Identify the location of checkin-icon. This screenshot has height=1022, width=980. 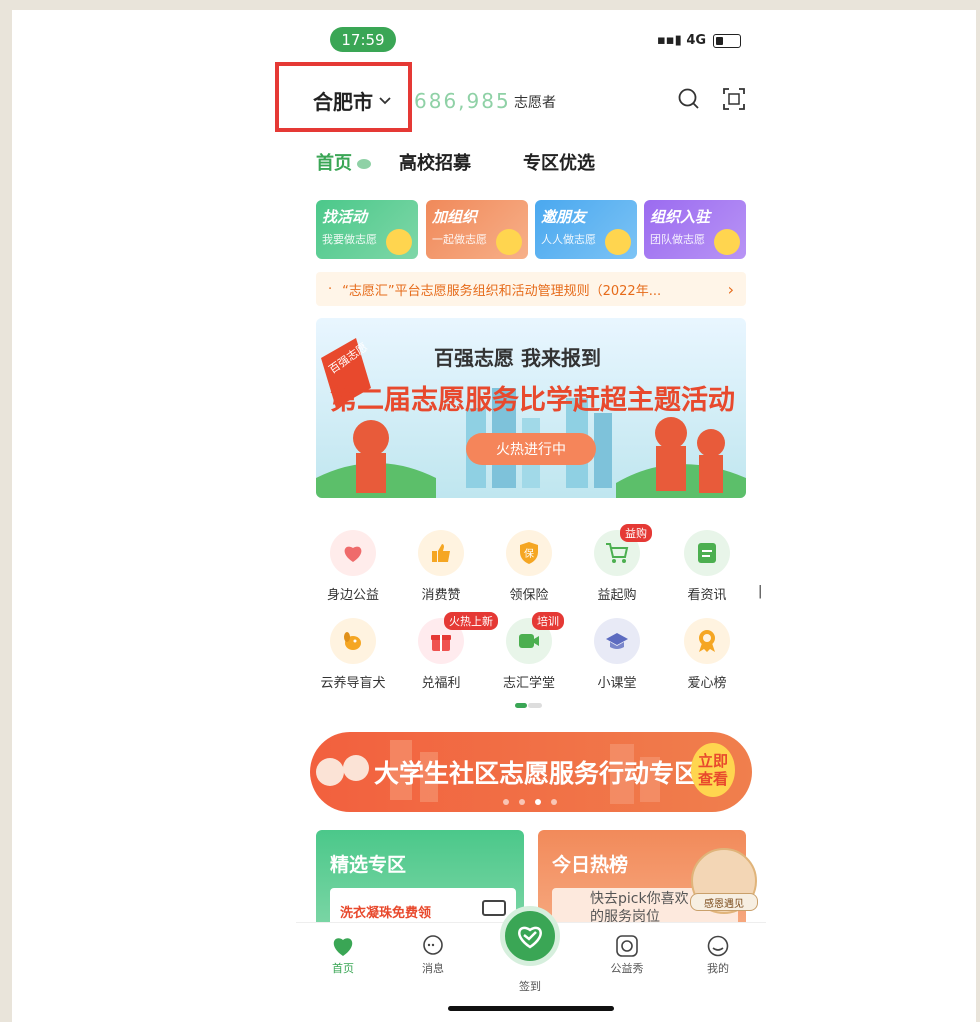
(530, 937).